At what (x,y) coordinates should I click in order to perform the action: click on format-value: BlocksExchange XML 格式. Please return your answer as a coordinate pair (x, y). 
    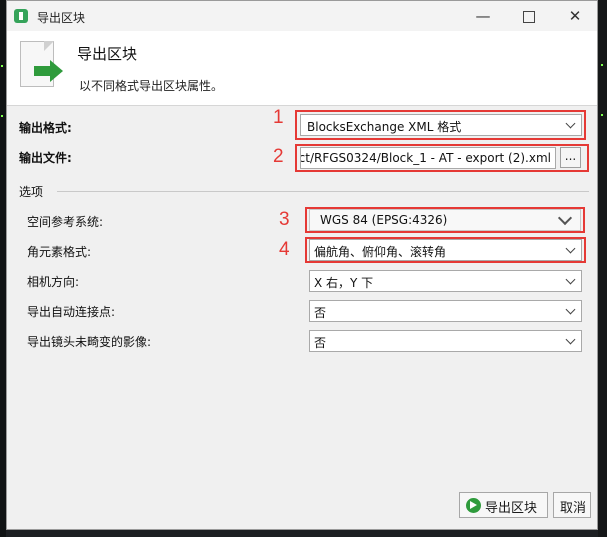
    Looking at the image, I should click on (384, 127).